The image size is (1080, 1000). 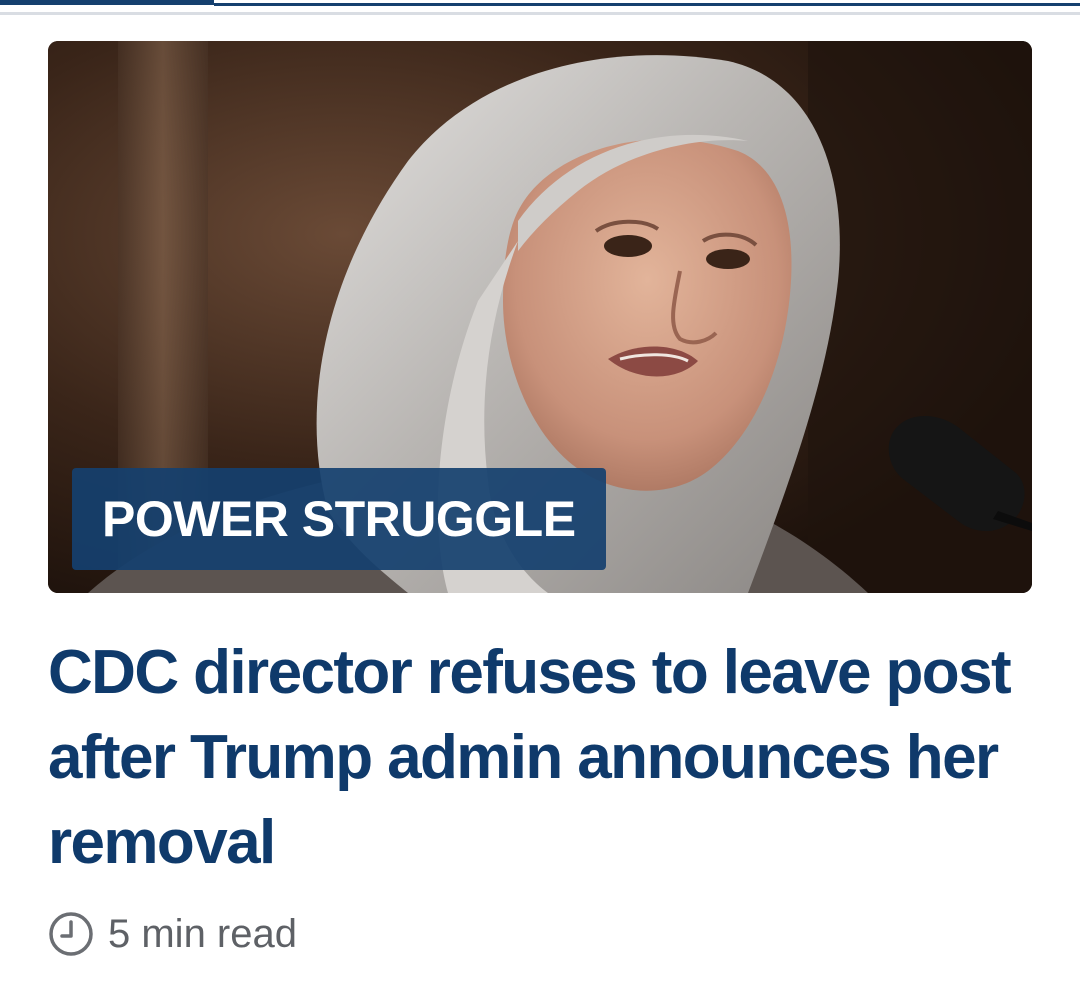 What do you see at coordinates (339, 519) in the screenshot?
I see `category-kicker: POWER STRUGGLE` at bounding box center [339, 519].